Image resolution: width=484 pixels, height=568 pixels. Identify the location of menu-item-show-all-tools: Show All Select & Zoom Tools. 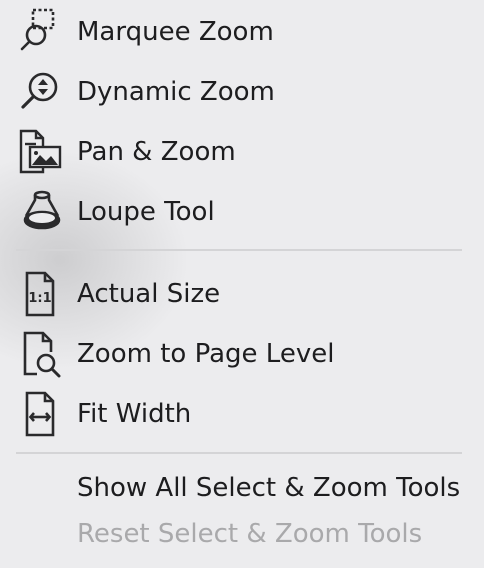
(242, 488).